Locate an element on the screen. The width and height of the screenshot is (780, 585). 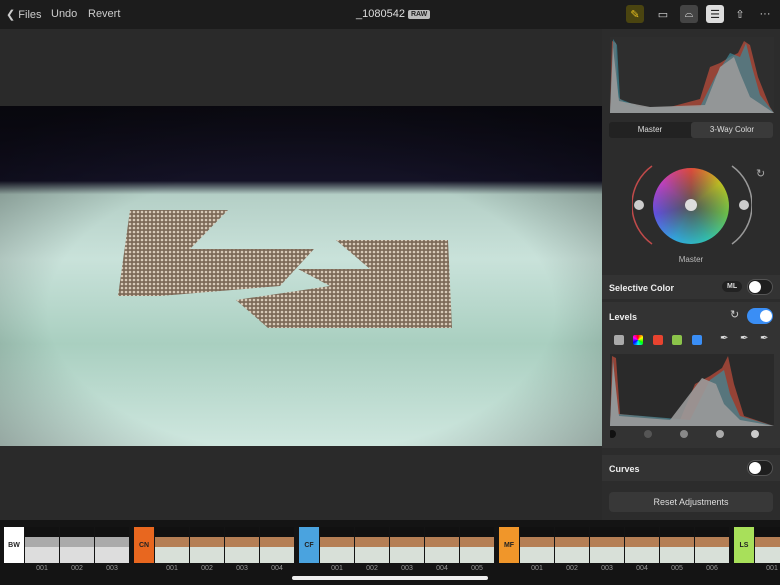
channel-luminance is located at coordinates (619, 340).